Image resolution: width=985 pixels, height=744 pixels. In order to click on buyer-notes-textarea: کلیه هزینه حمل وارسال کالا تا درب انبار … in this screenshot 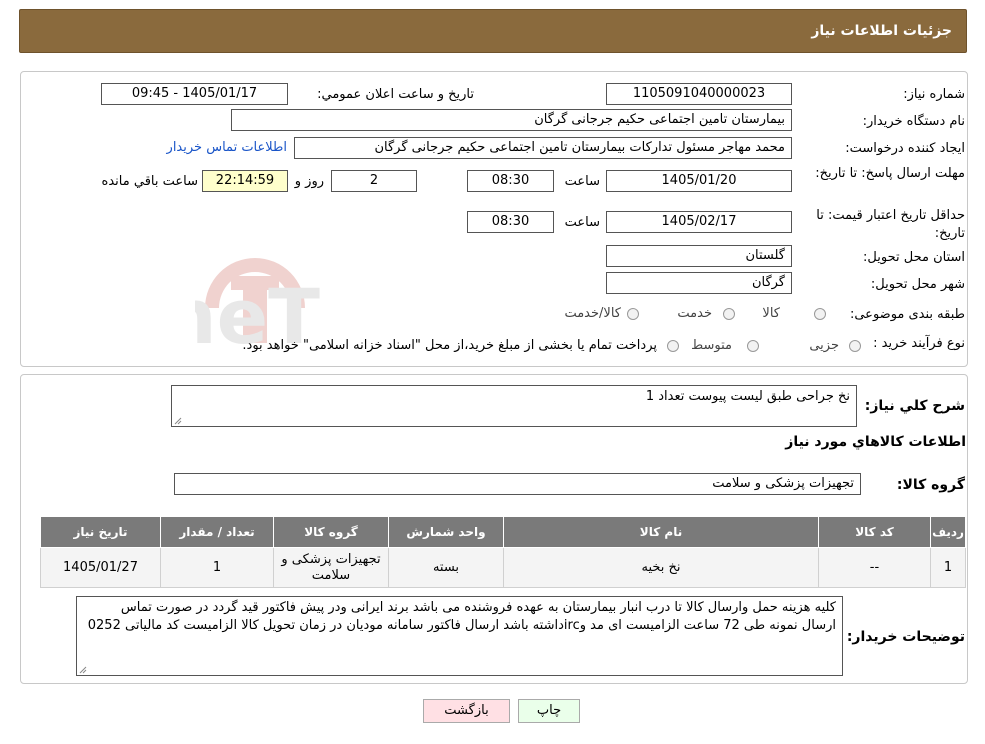, I will do `click(459, 636)`.